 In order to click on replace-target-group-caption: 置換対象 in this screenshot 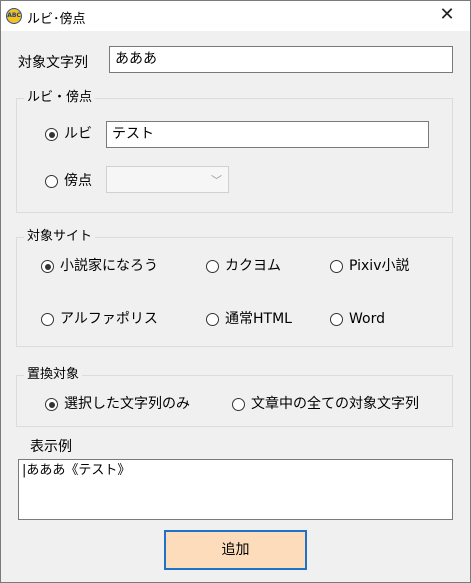, I will do `click(53, 375)`.